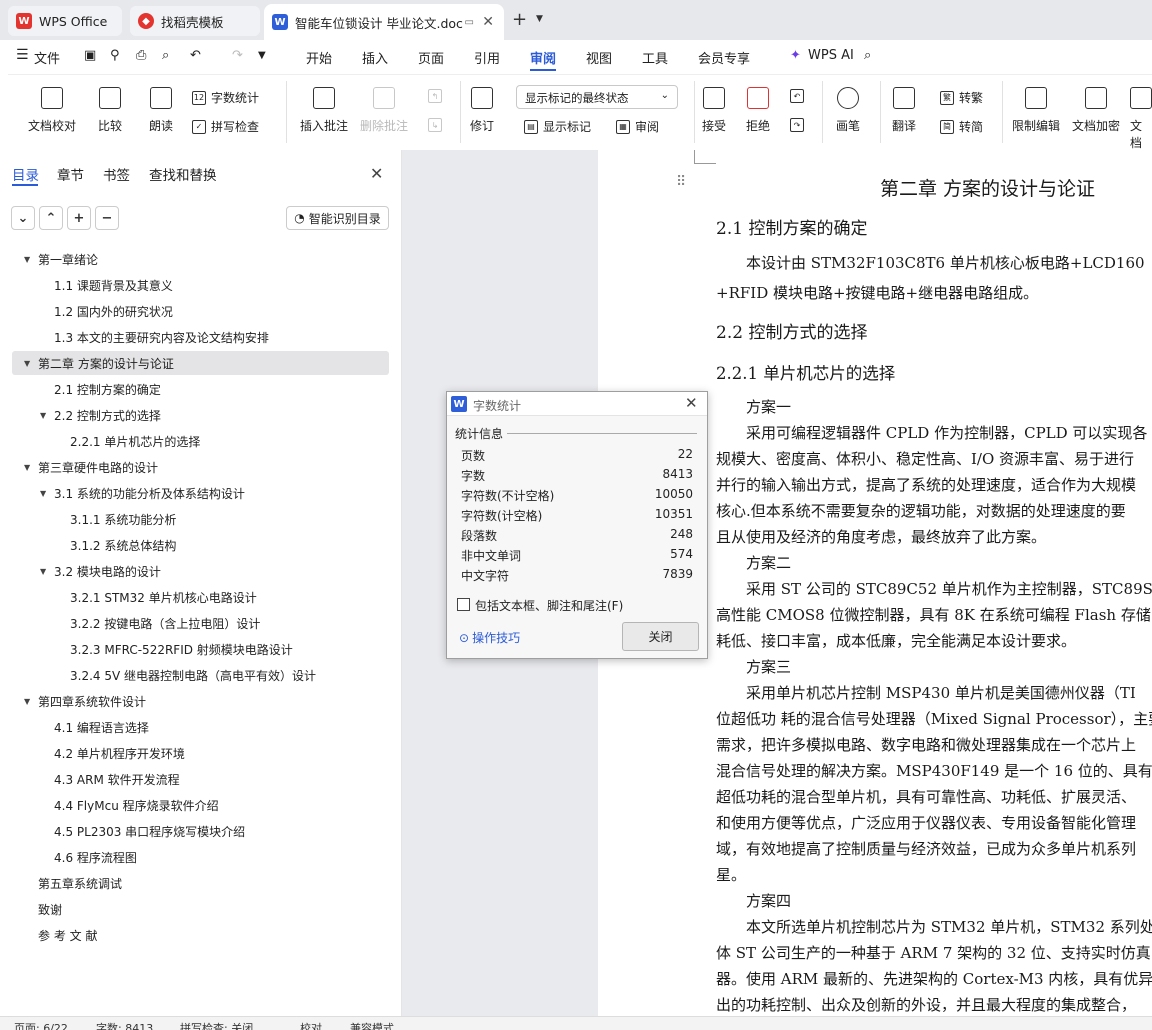 This screenshot has width=1152, height=1030. I want to click on tab-document: W 智能车位锁设计 毕业论文.doc ▭ ✕, so click(384, 22).